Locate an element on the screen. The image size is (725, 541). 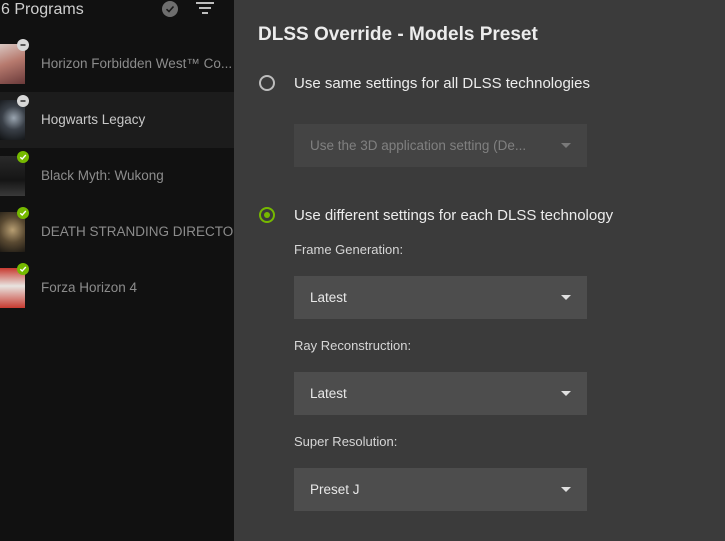
ray-reconstruction-label: Ray Reconstruction: is located at coordinates (353, 345).